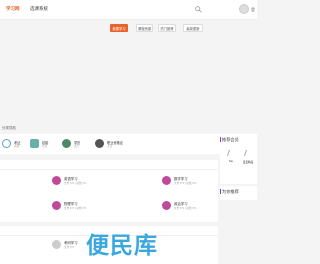 The width and height of the screenshot is (320, 264). What do you see at coordinates (56, 180) in the screenshot?
I see `english-icon` at bounding box center [56, 180].